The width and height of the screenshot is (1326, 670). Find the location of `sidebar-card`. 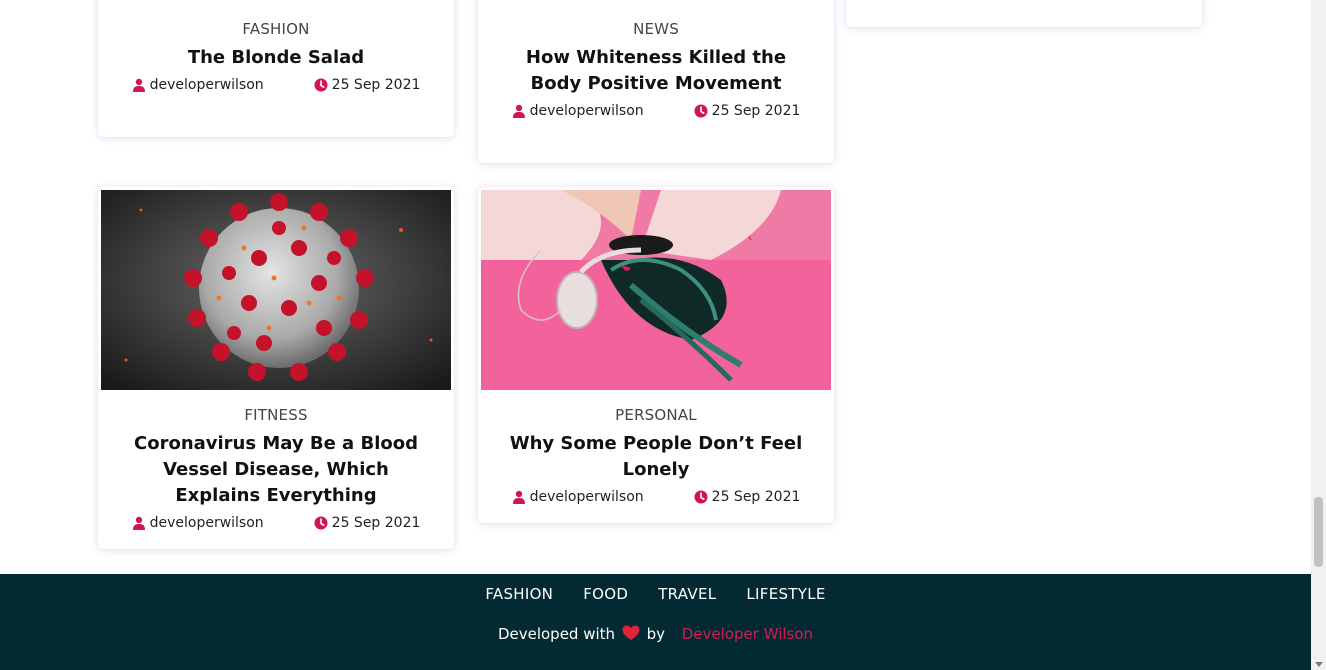

sidebar-card is located at coordinates (1024, 13).